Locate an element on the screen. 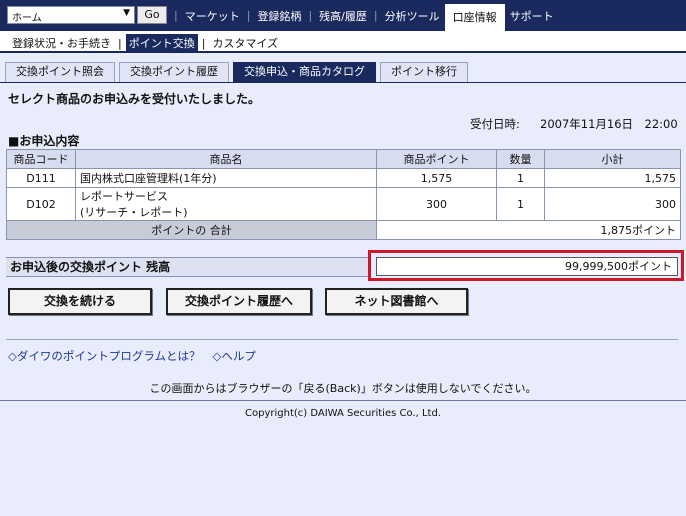 This screenshot has height=516, width=686. copyright: Copyright(c) DAIWA Securities Co., Ltd. is located at coordinates (343, 413).